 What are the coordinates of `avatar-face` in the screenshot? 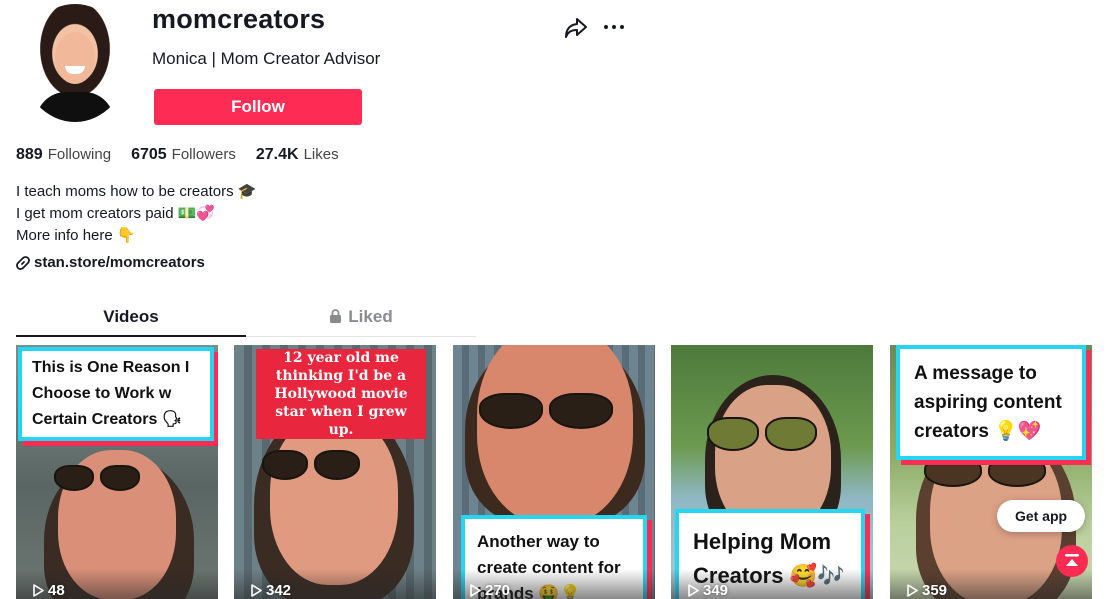 It's located at (75, 58).